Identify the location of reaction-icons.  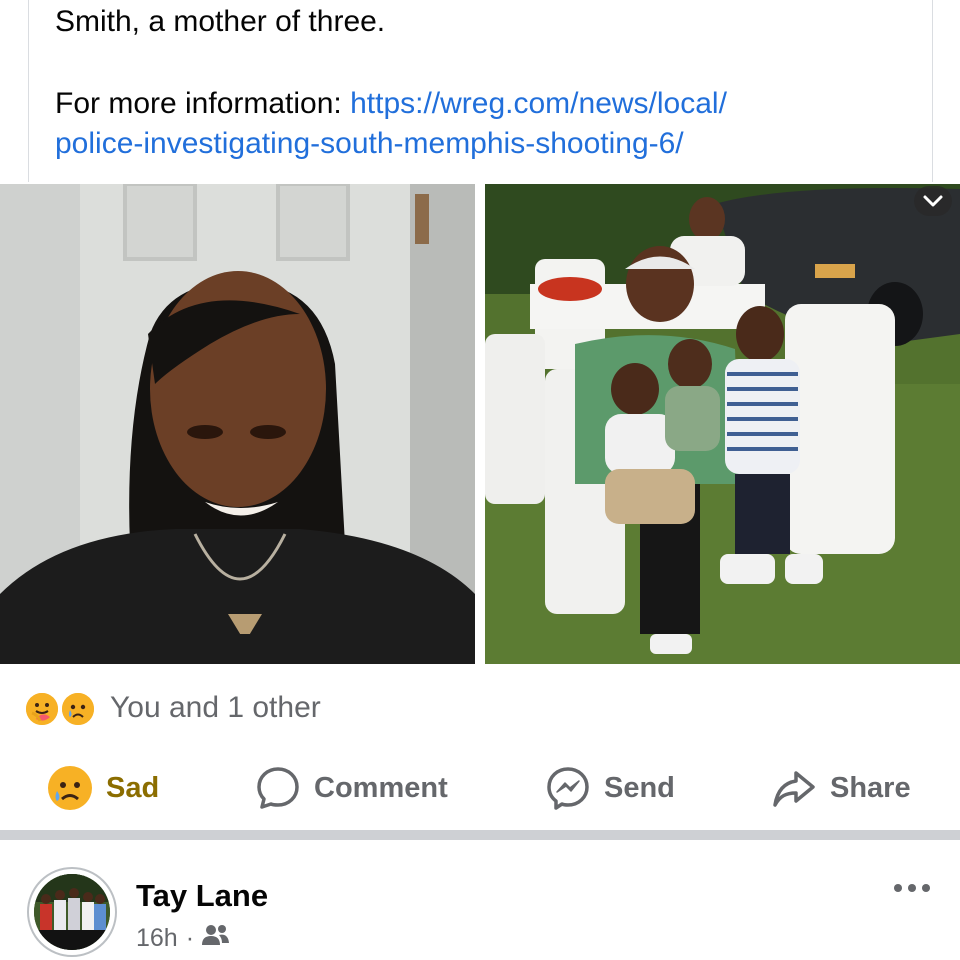
(64, 708).